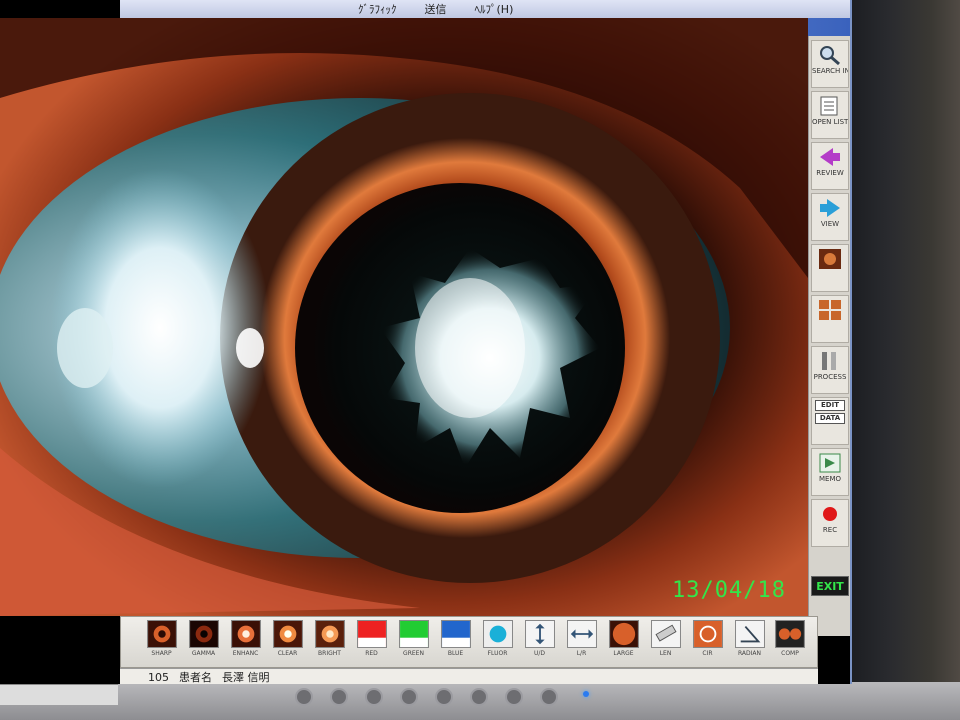 The width and height of the screenshot is (960, 720). I want to click on date-stamp: 13/04/18, so click(729, 590).